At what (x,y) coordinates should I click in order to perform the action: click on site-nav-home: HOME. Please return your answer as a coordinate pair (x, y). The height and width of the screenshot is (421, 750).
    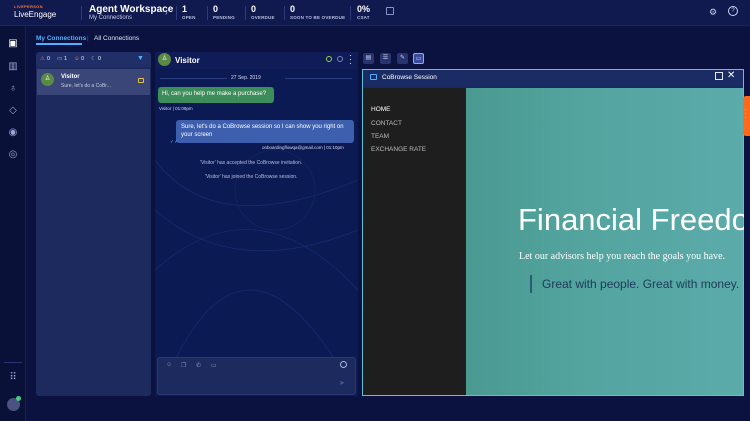
    Looking at the image, I should click on (381, 109).